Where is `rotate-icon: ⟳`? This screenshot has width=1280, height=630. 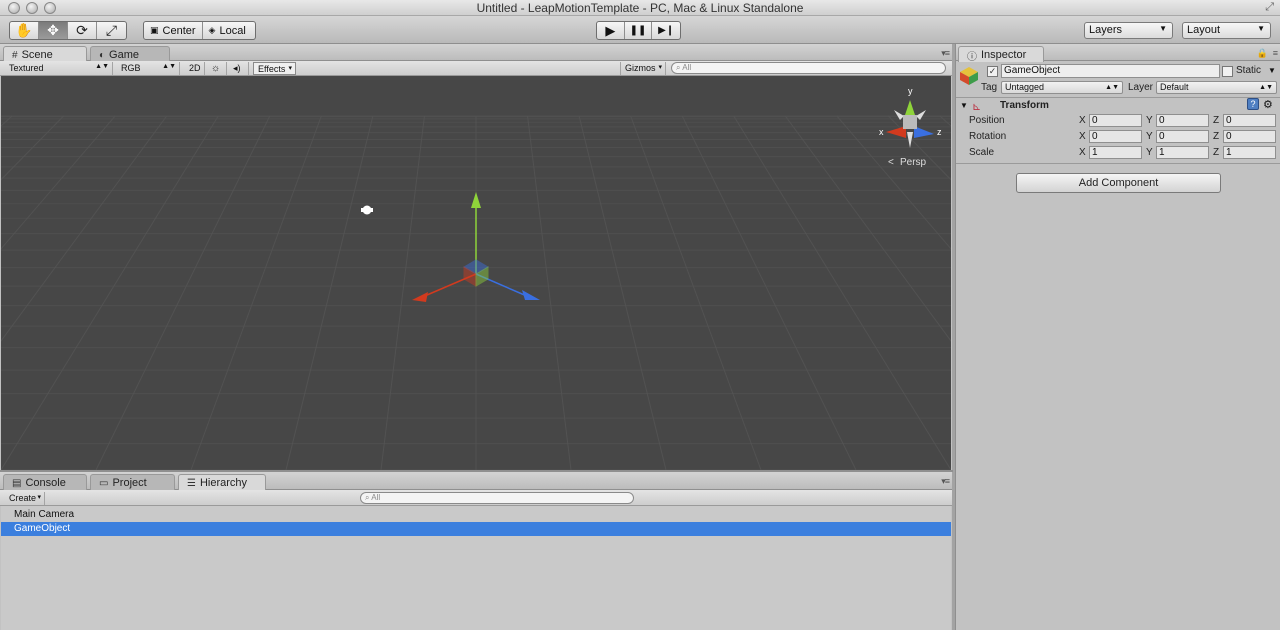
rotate-icon: ⟳ is located at coordinates (82, 30).